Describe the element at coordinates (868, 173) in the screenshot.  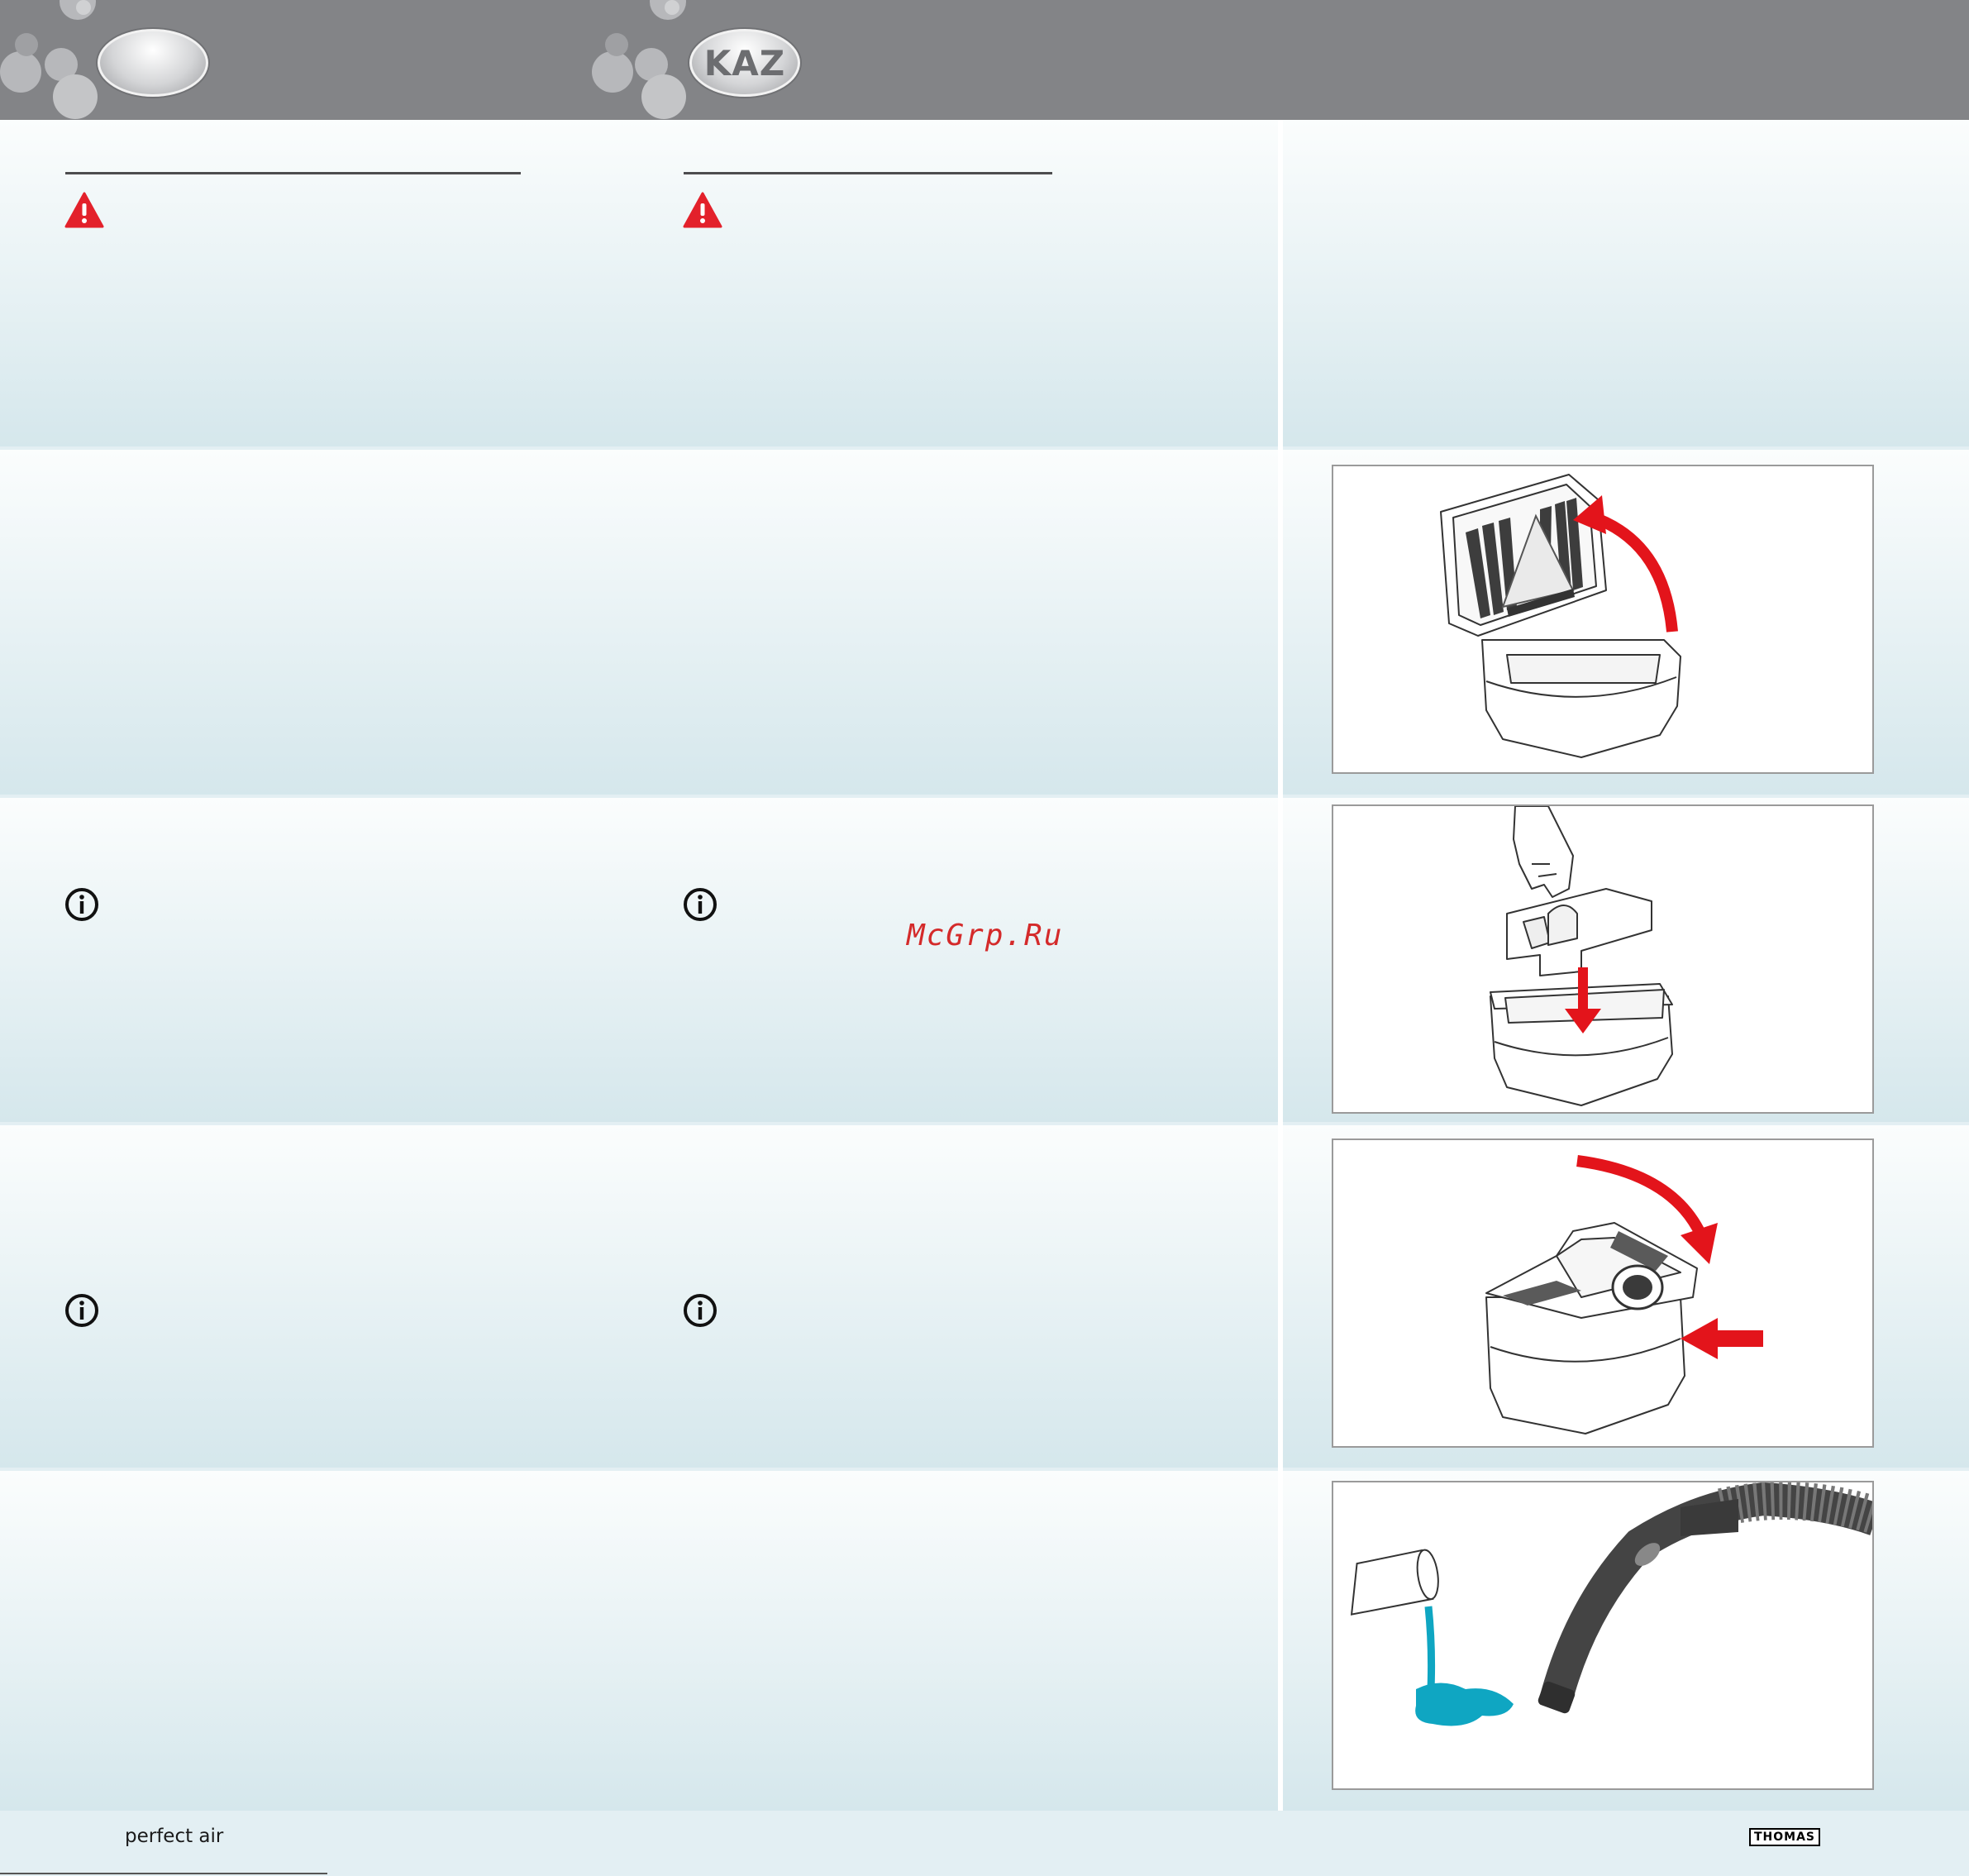
I see `section-rule-kaz` at that location.